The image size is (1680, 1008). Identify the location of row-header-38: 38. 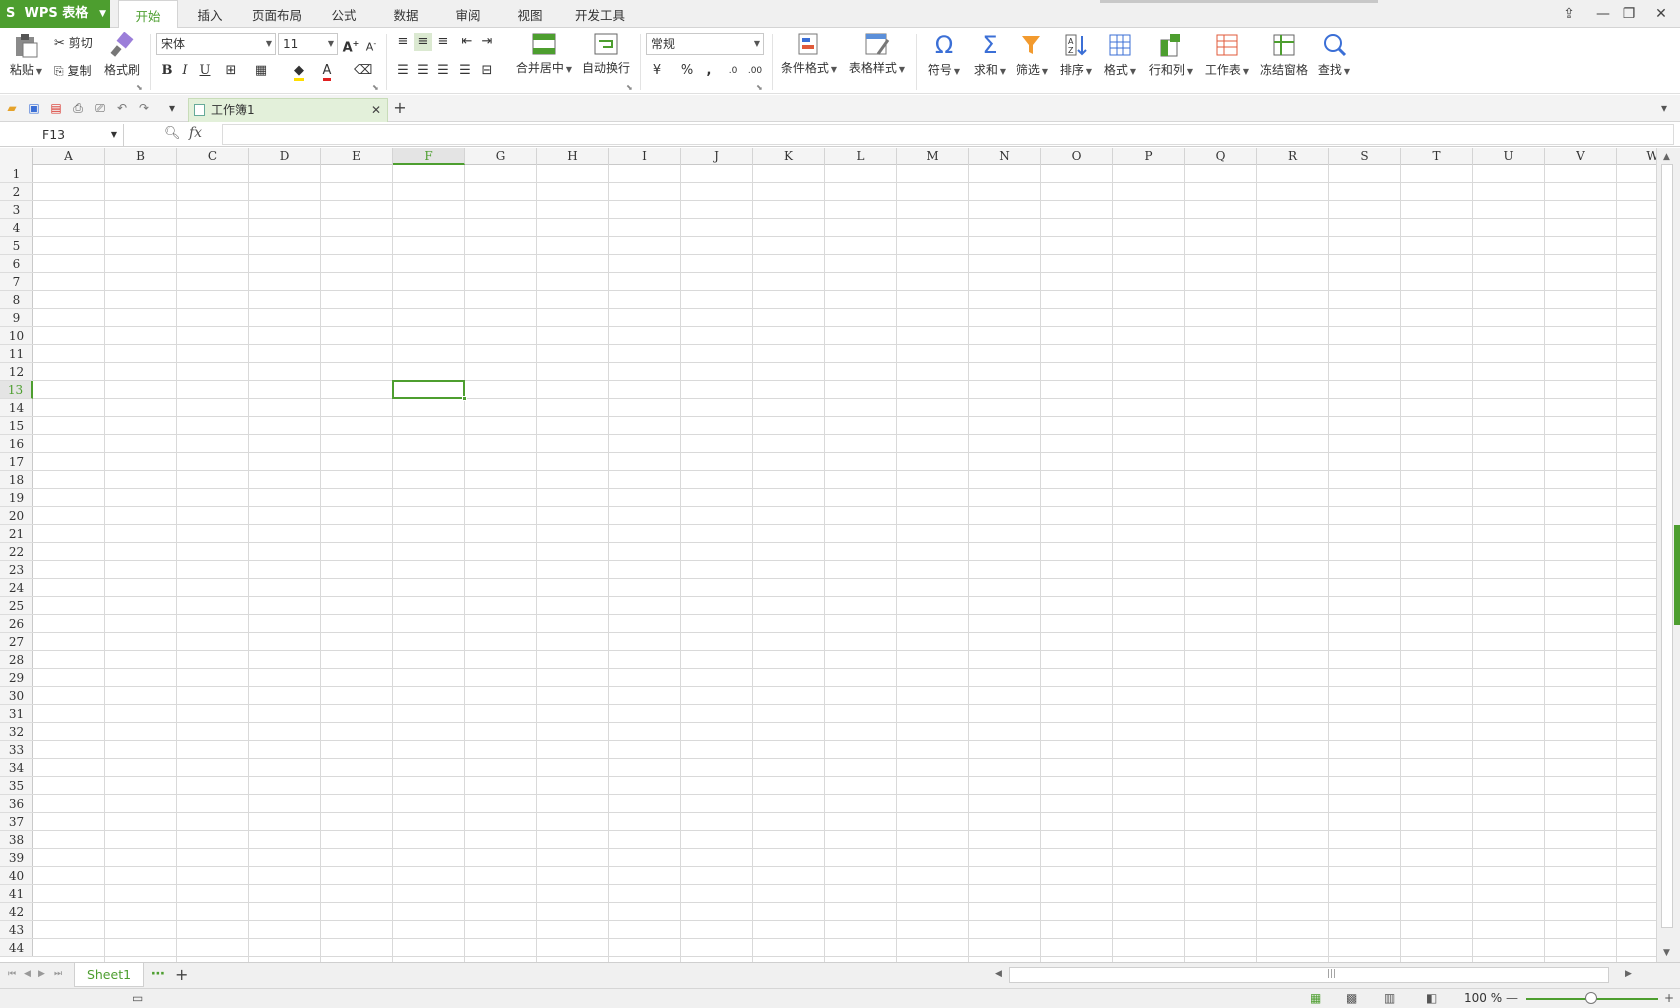
(16, 840).